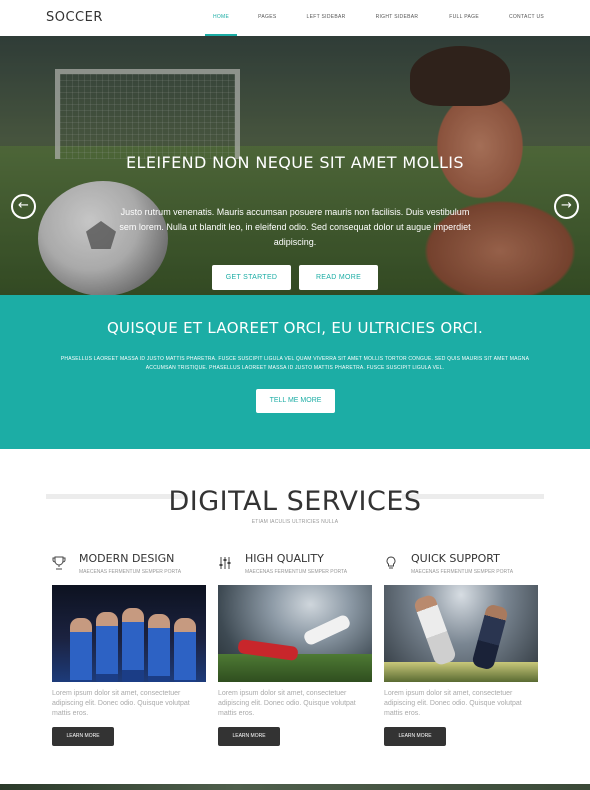 The image size is (590, 790). Describe the element at coordinates (455, 558) in the screenshot. I see `card-title: QUICK SUPPORT` at that location.